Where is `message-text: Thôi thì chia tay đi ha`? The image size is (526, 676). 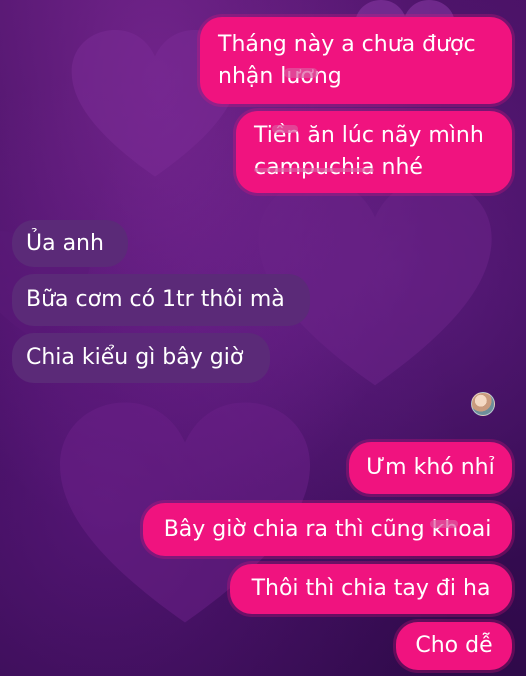 message-text: Thôi thì chia tay đi ha is located at coordinates (371, 588).